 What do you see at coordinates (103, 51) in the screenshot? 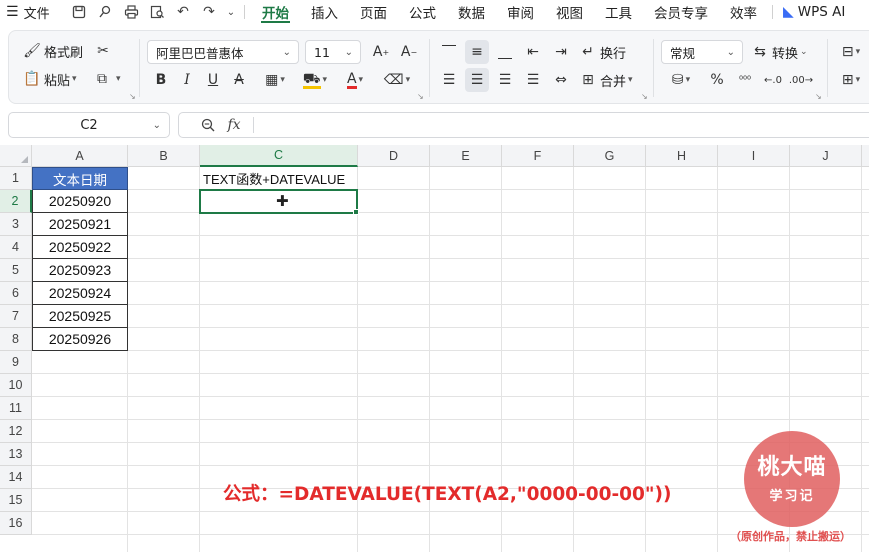
I see `cut-icon: ✂` at bounding box center [103, 51].